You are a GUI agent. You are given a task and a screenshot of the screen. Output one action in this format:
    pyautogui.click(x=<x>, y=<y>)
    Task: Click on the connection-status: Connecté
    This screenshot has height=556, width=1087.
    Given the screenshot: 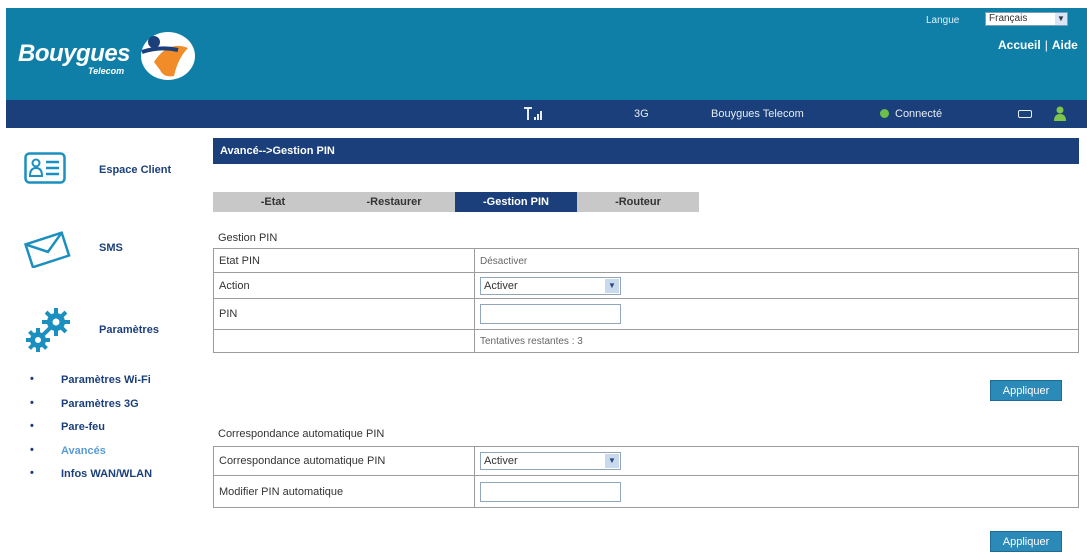 What is the action you would take?
    pyautogui.click(x=911, y=114)
    